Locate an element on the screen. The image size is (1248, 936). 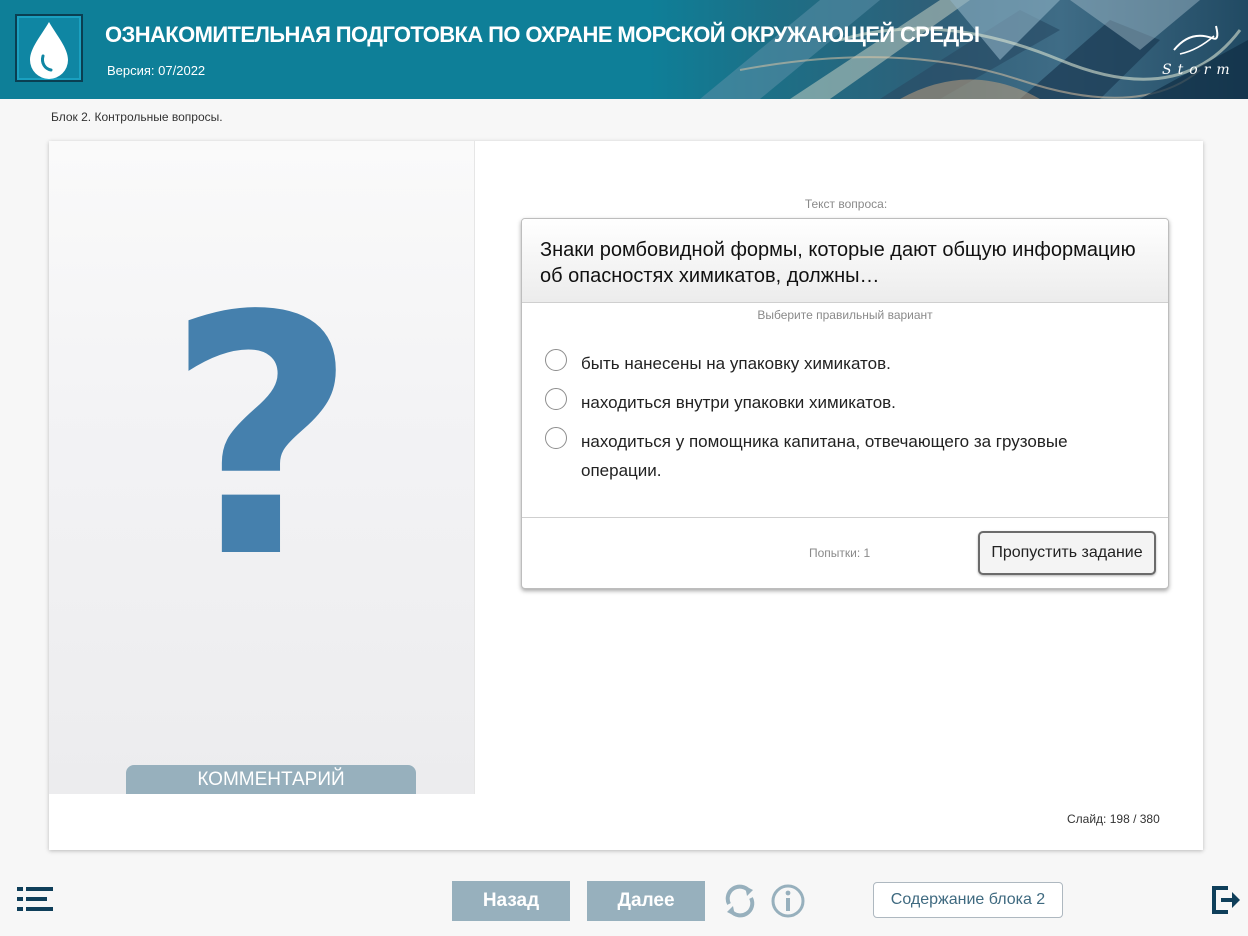
question-mark-illustration: ? is located at coordinates (261, 438).